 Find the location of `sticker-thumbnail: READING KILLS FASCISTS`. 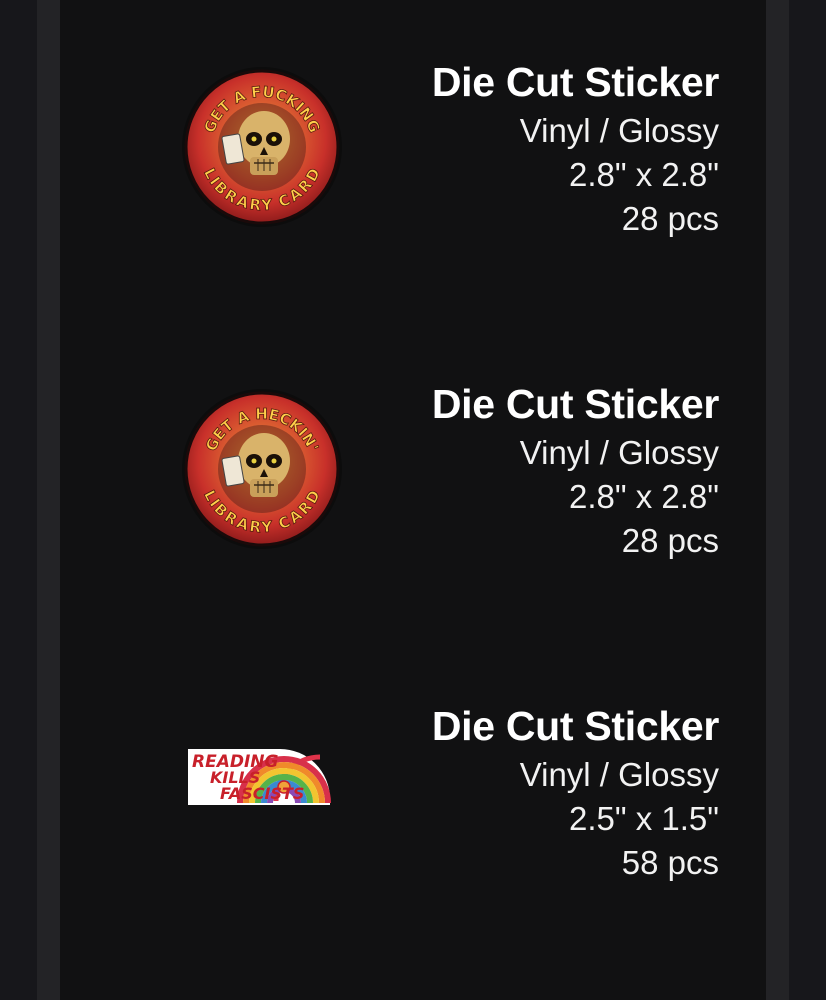

sticker-thumbnail: READING KILLS FASCISTS is located at coordinates (262, 791).